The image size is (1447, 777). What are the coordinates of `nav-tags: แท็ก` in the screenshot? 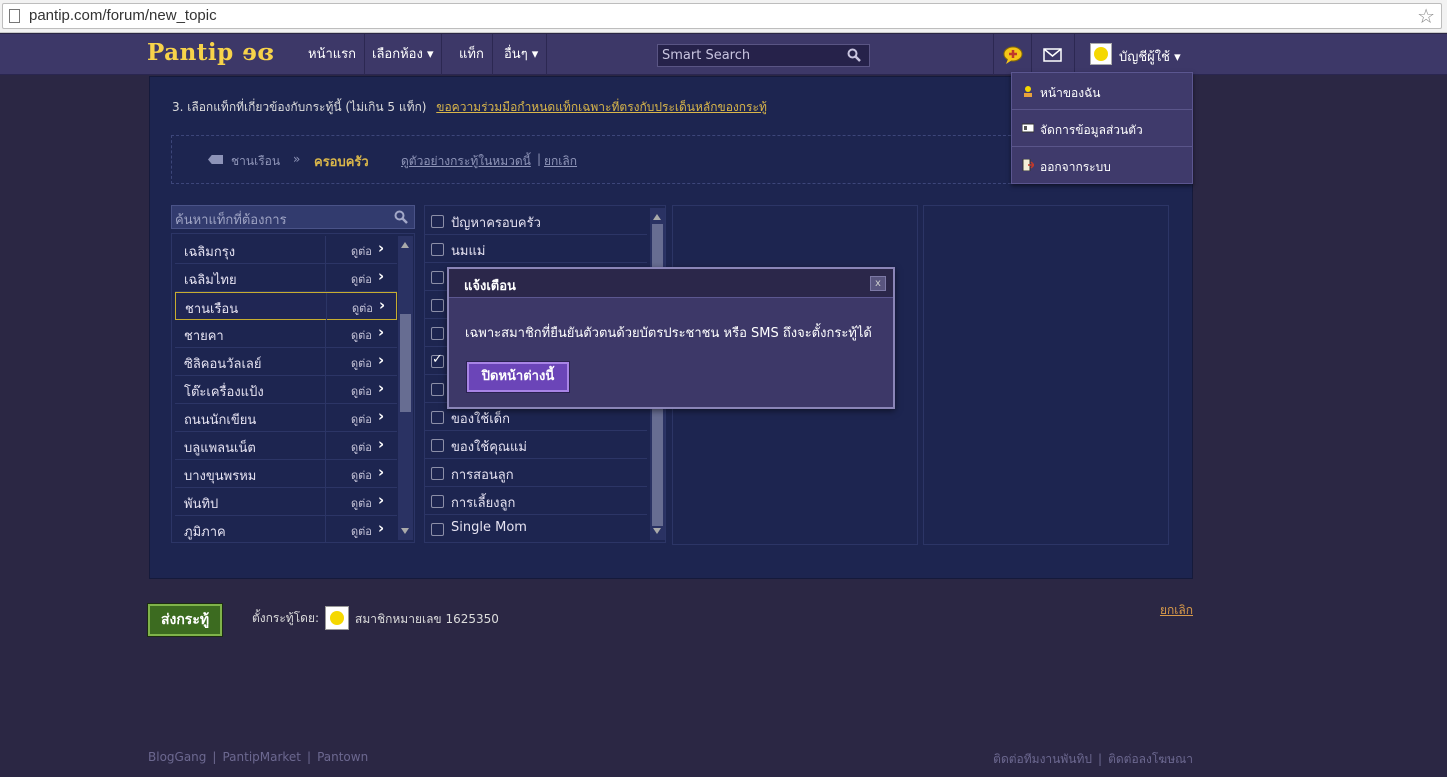 It's located at (472, 54).